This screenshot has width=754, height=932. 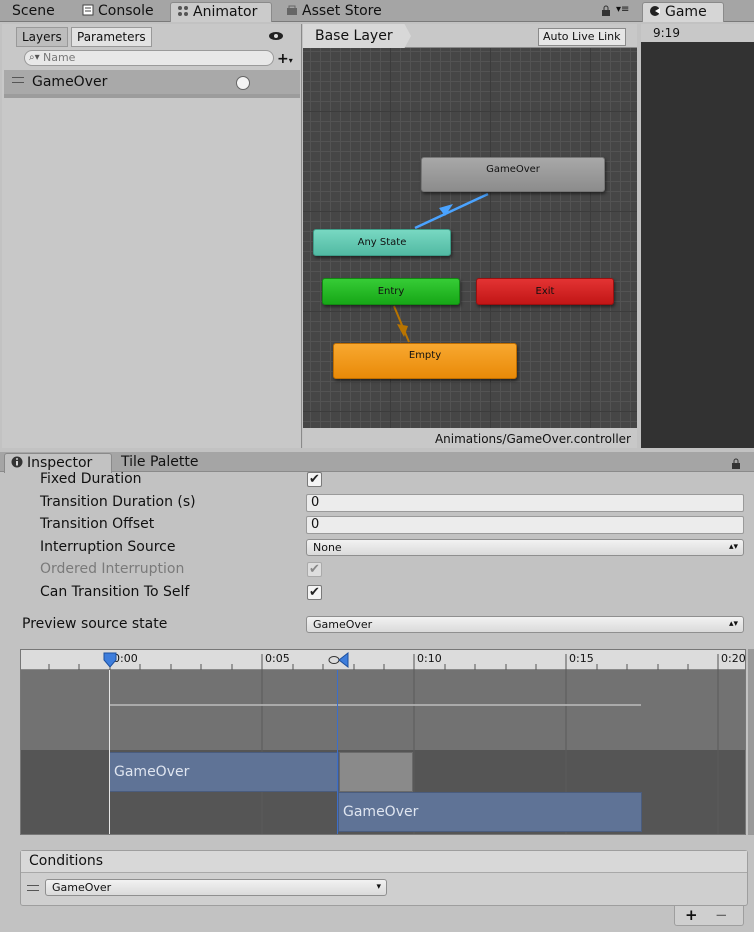 What do you see at coordinates (339, 660) in the screenshot?
I see `transition-end-marker-icon` at bounding box center [339, 660].